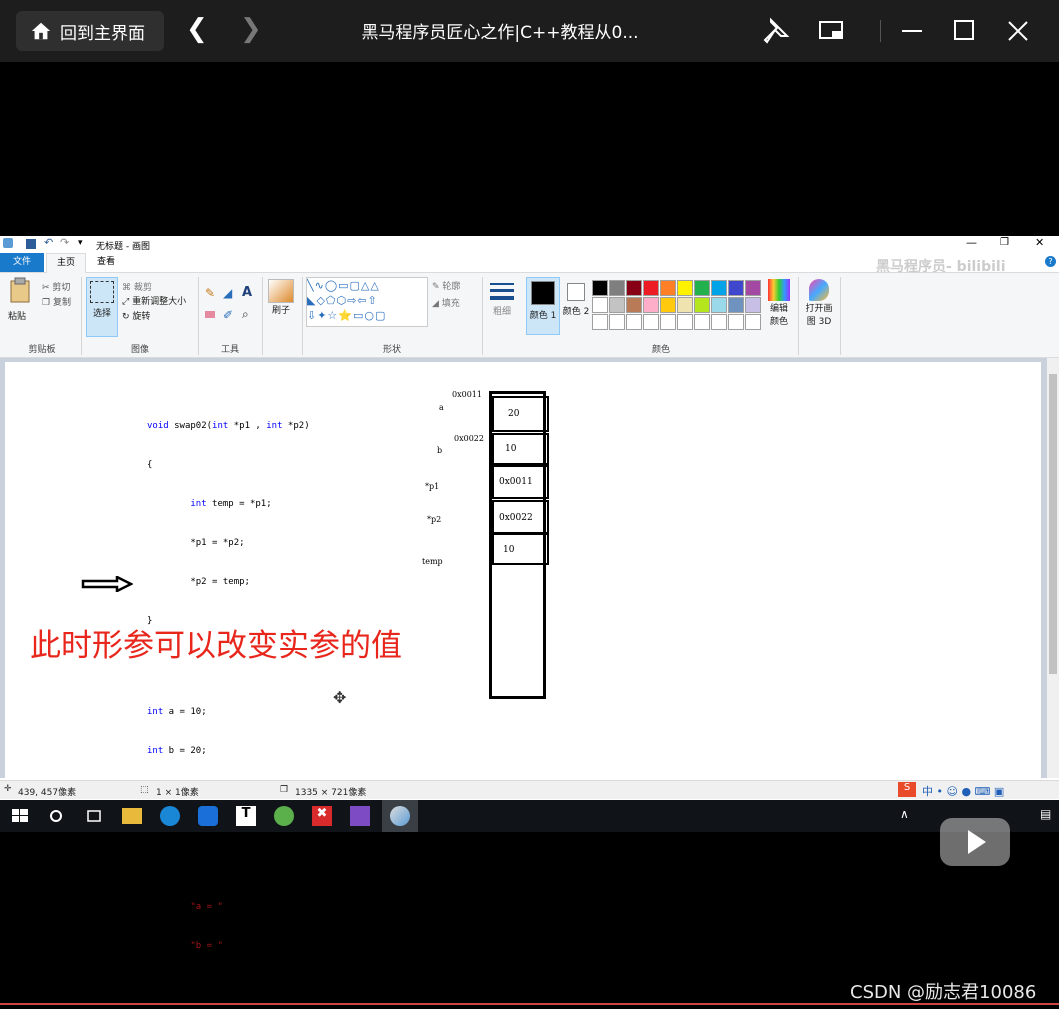 The height and width of the screenshot is (1009, 1059). What do you see at coordinates (1045, 814) in the screenshot?
I see `notification-icon: ▤` at bounding box center [1045, 814].